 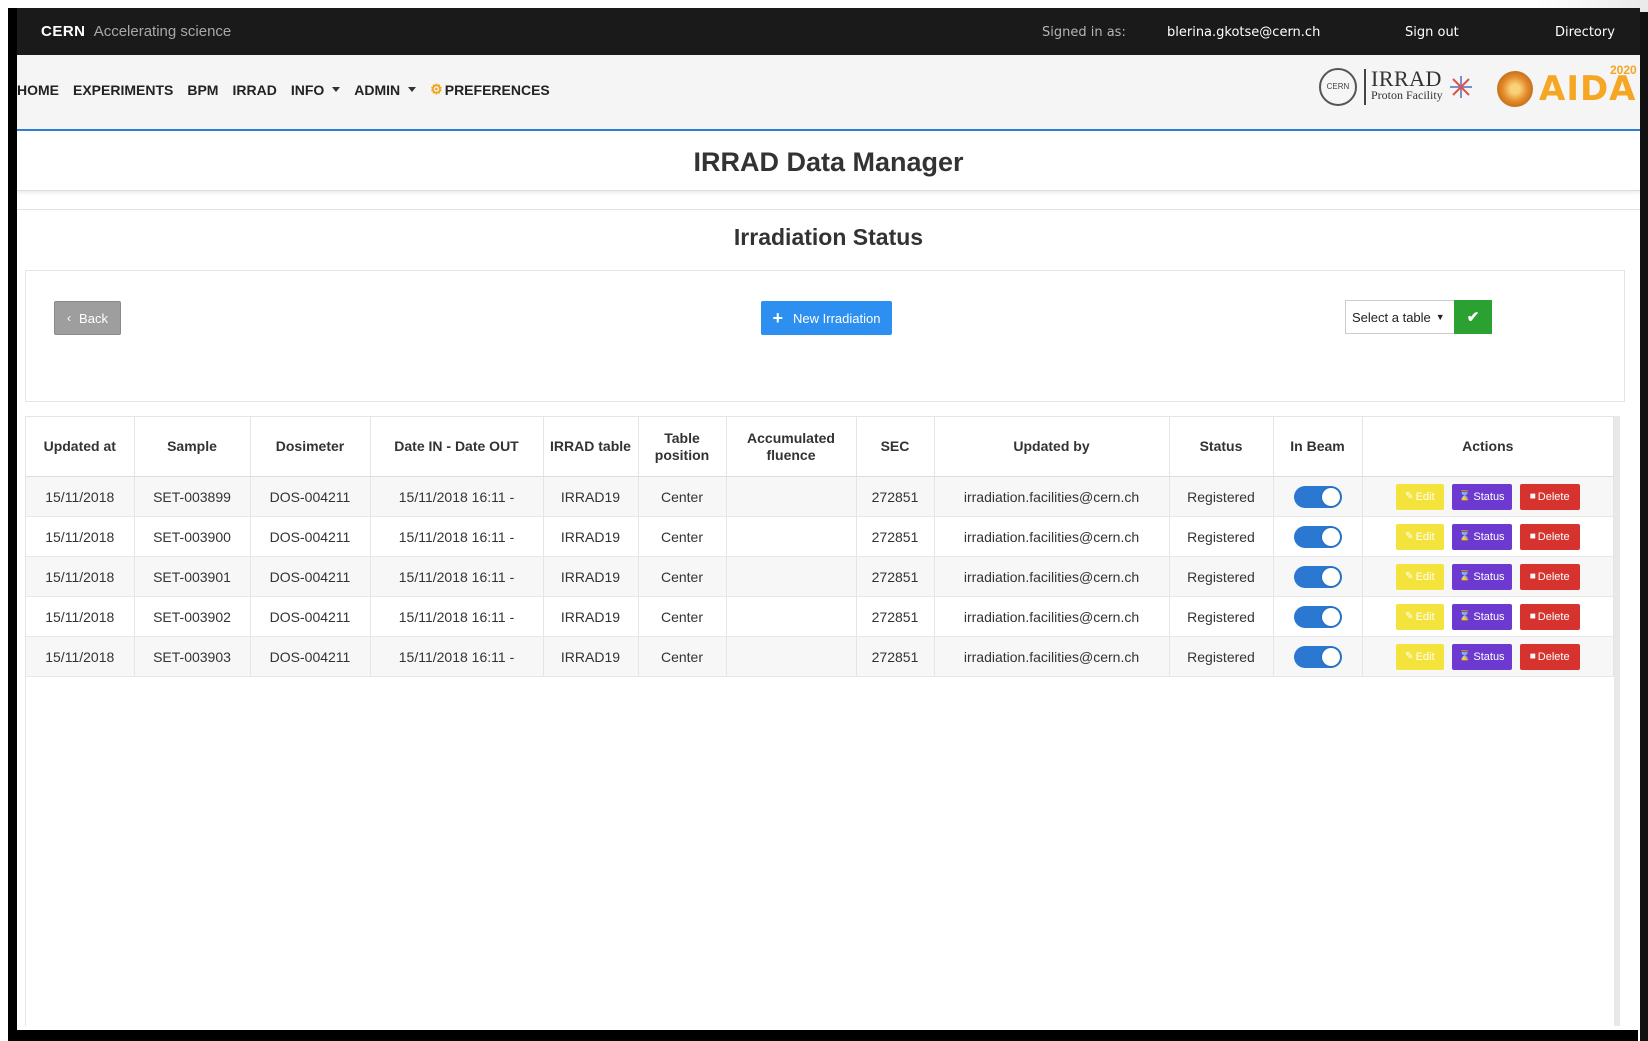 What do you see at coordinates (136, 31) in the screenshot?
I see `cern-brand: CERN Accelerating science` at bounding box center [136, 31].